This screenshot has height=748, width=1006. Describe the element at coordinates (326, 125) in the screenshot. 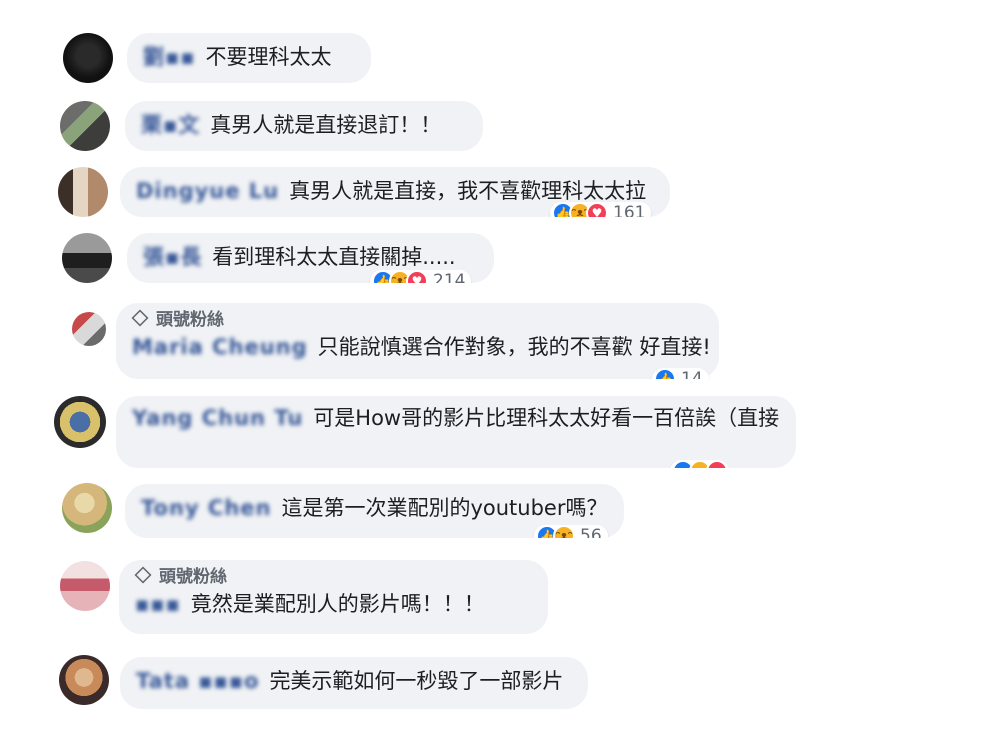

I see `comment-text: 真男人就是直接退訂！！` at that location.